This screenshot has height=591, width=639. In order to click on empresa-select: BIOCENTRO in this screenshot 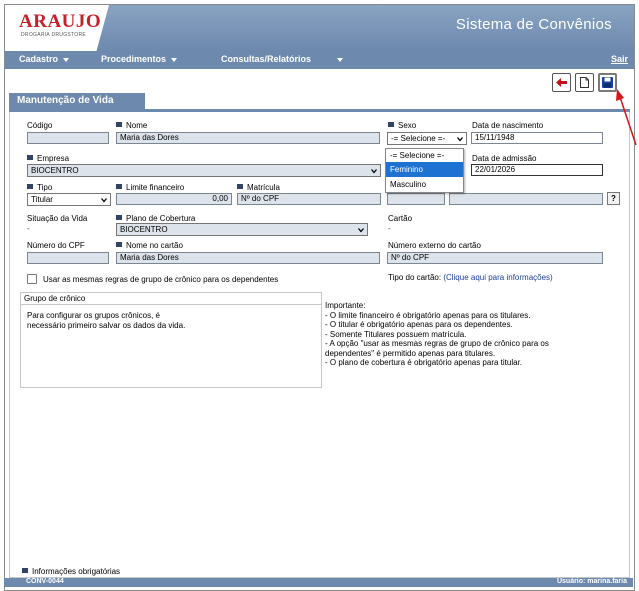, I will do `click(204, 170)`.